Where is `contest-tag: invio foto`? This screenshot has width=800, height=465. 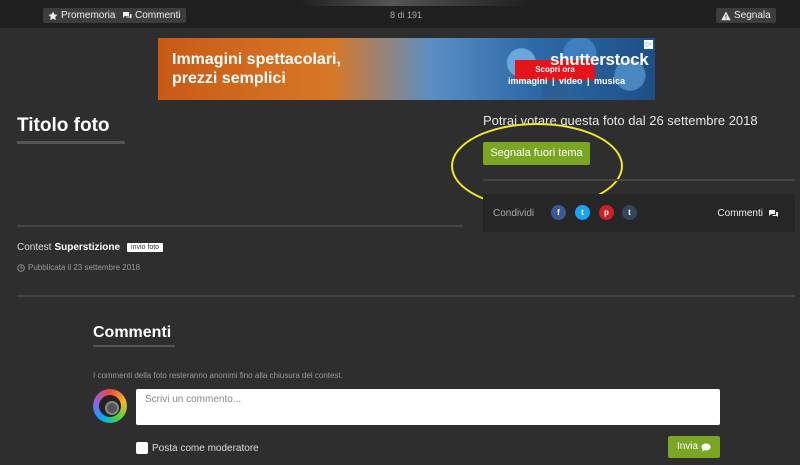
contest-tag: invio foto is located at coordinates (145, 247).